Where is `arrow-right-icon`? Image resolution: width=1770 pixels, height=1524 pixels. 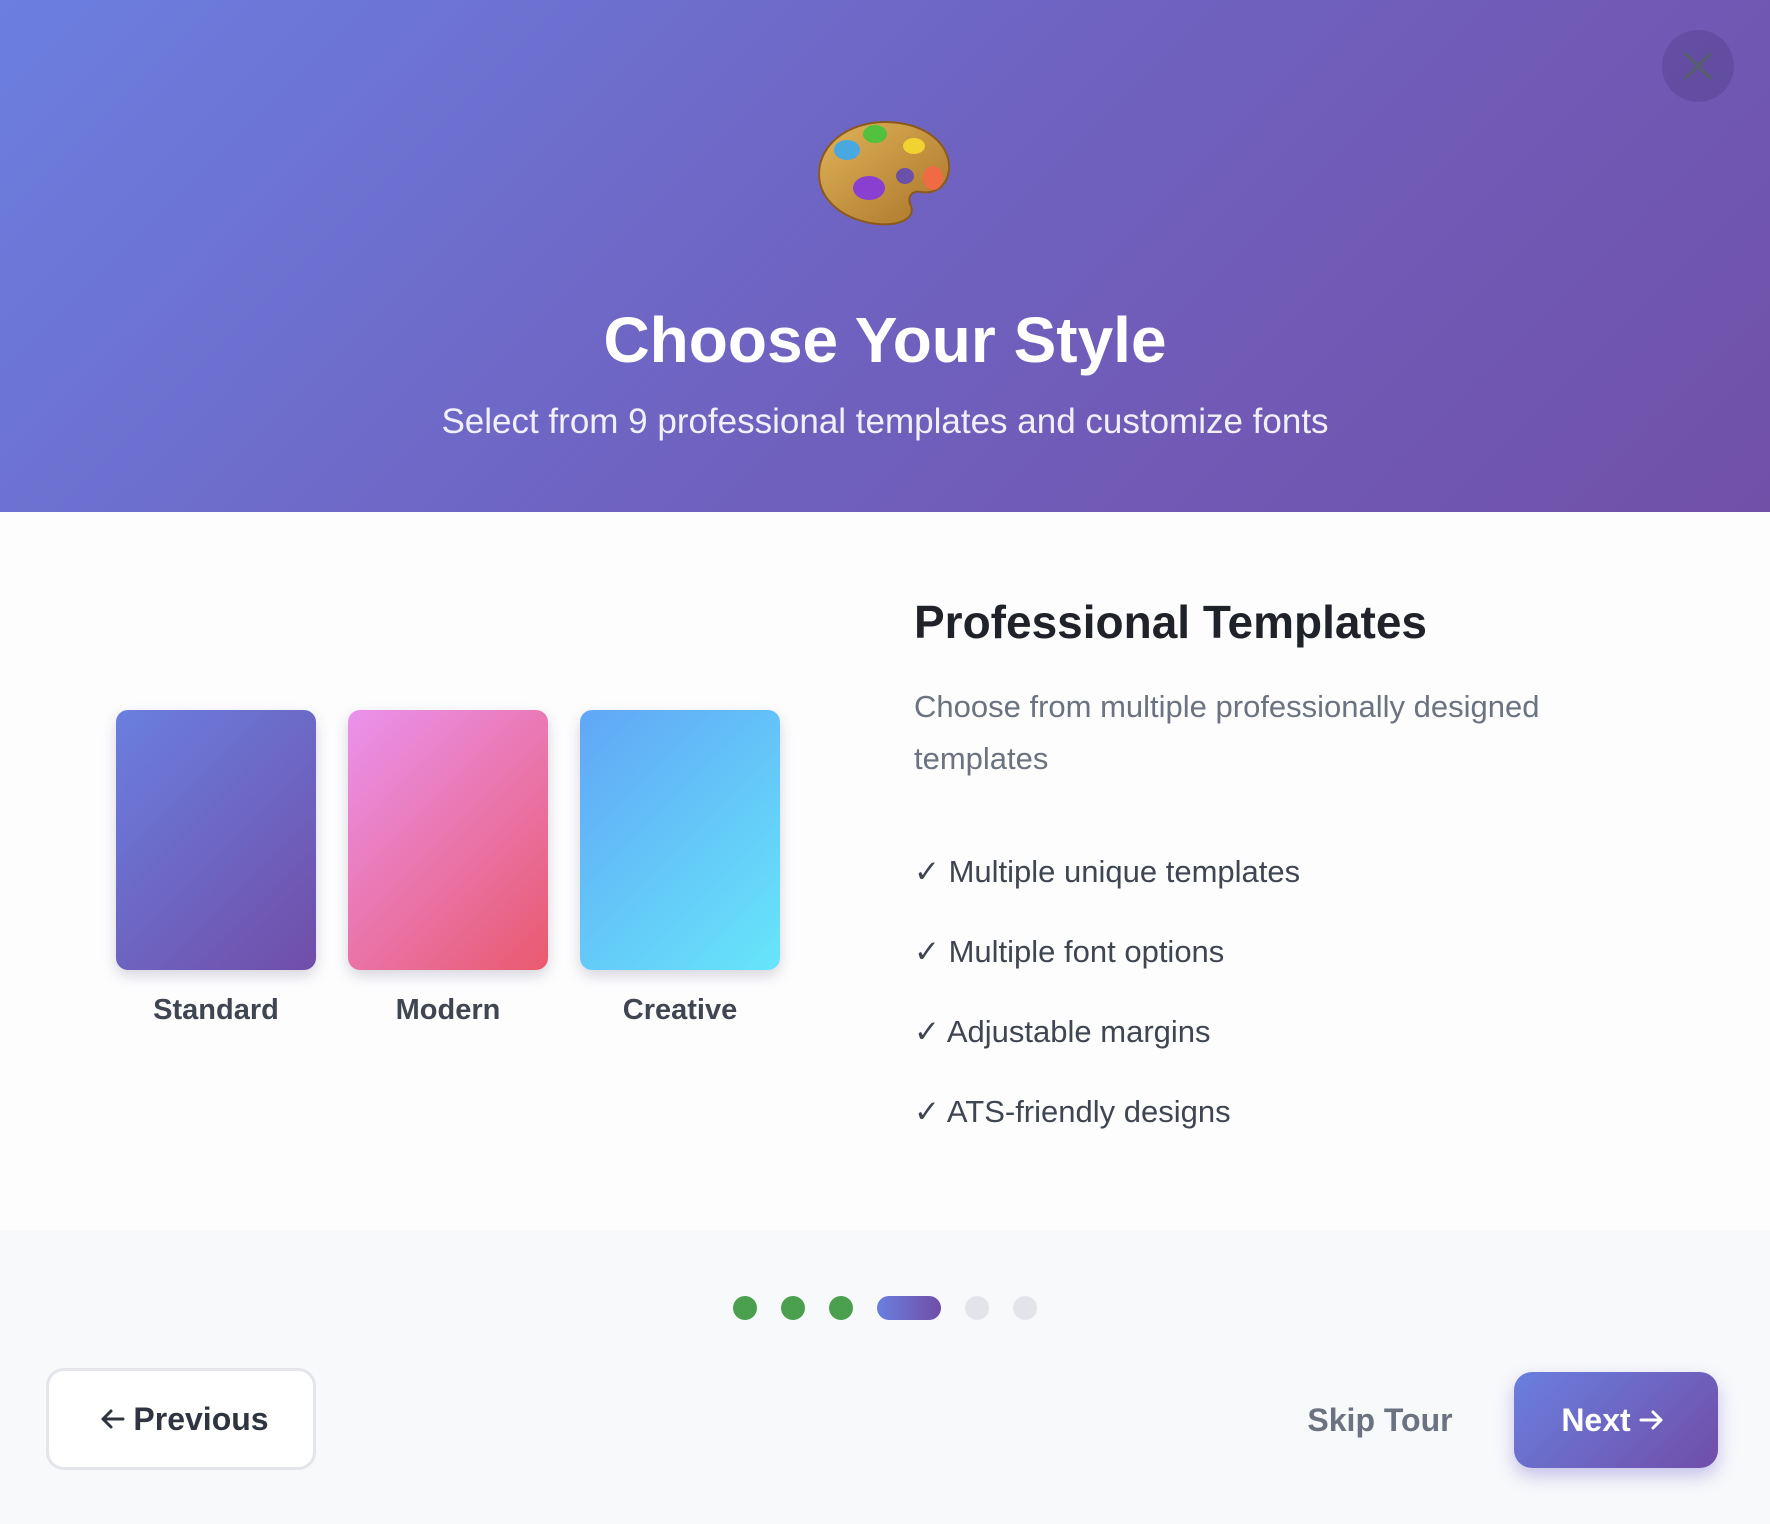
arrow-right-icon is located at coordinates (1651, 1420).